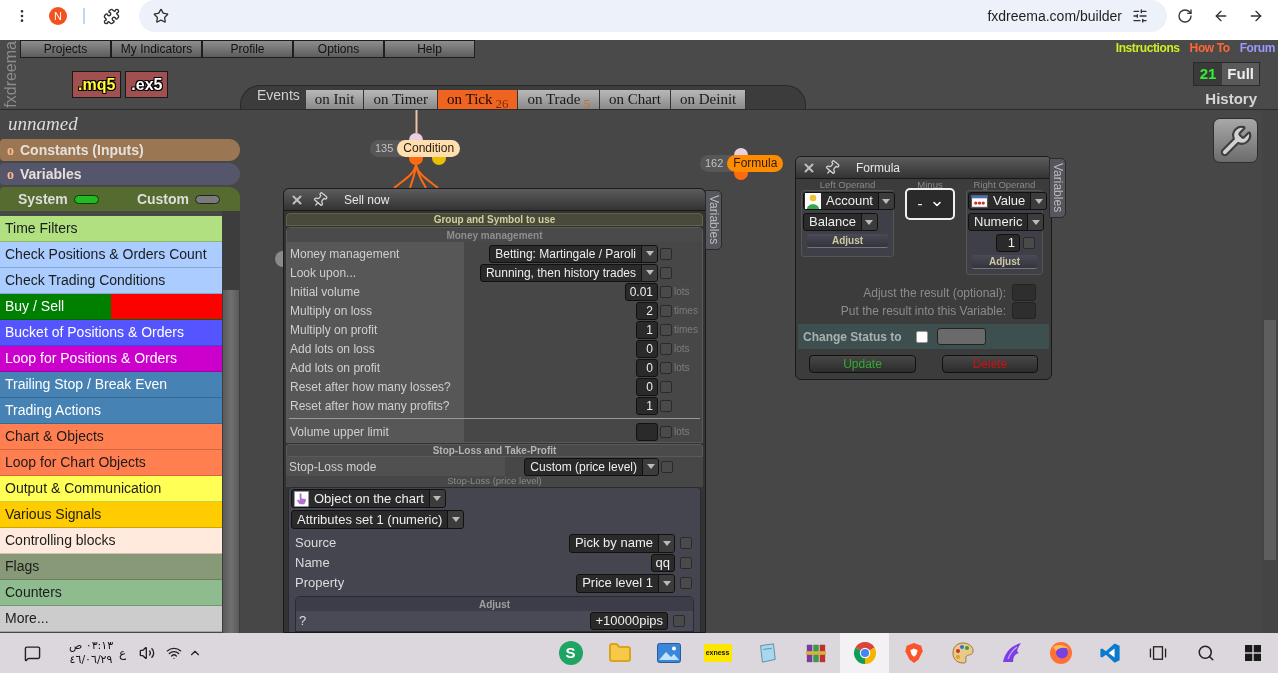  What do you see at coordinates (111, 333) in the screenshot?
I see `category-item: Bucket of Positions & Orders` at bounding box center [111, 333].